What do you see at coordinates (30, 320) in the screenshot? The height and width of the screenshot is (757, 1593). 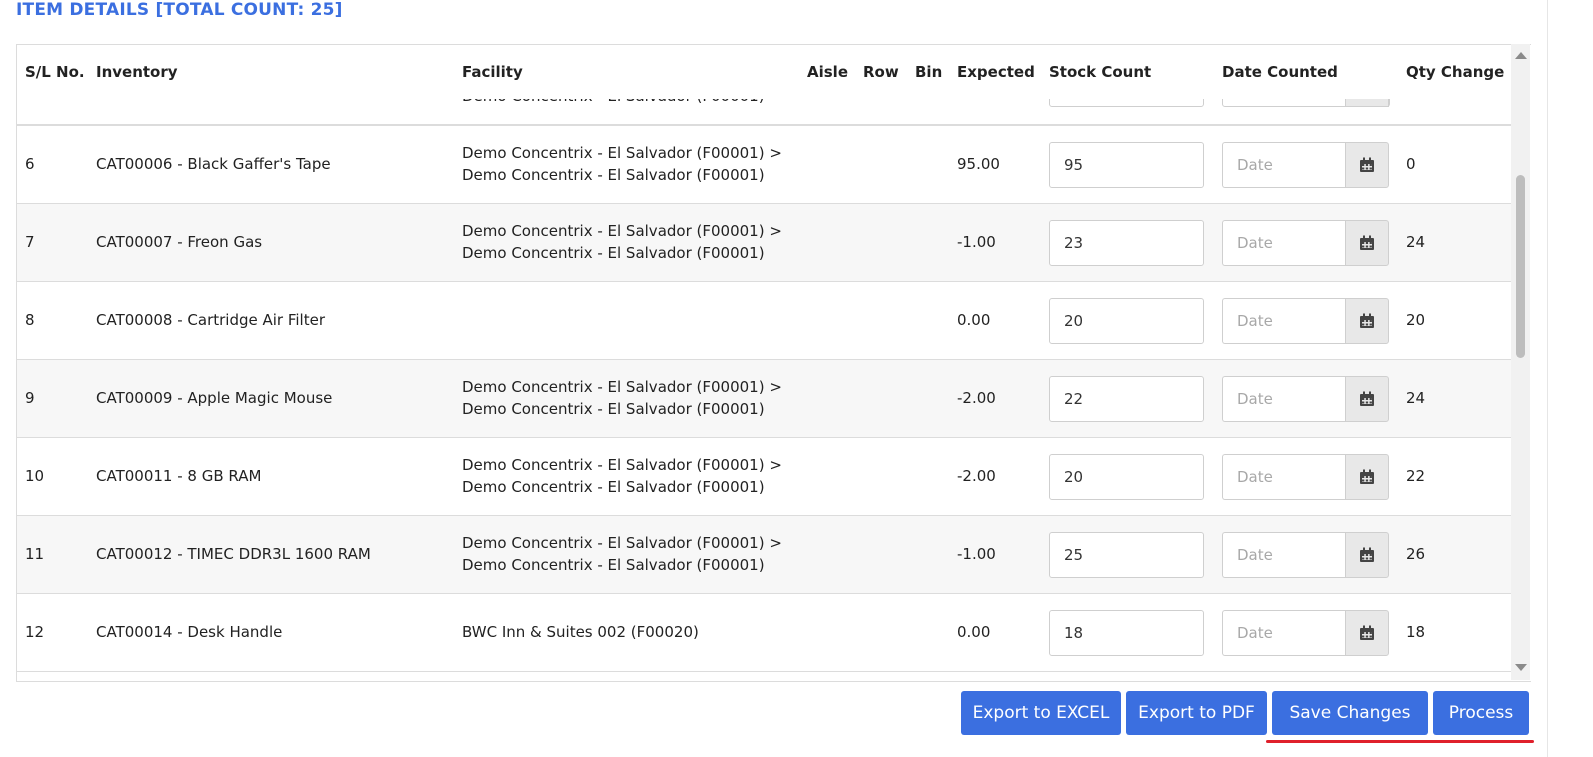 I see `sl-no-cell: 8` at bounding box center [30, 320].